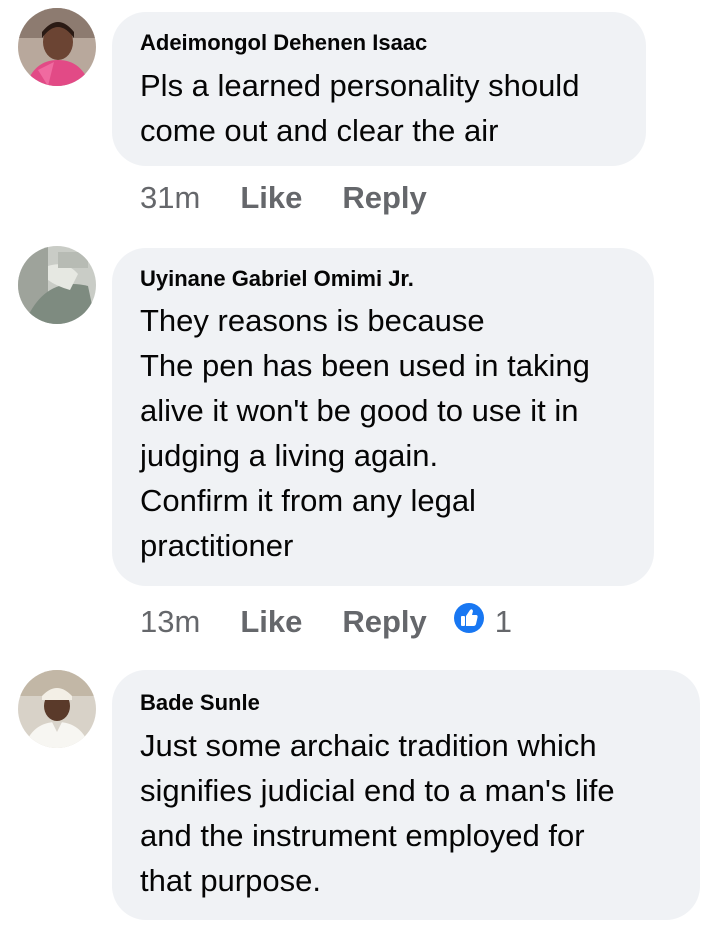 The width and height of the screenshot is (720, 932). What do you see at coordinates (283, 43) in the screenshot?
I see `comment-author: Adeimongol Dehenen Isaac` at bounding box center [283, 43].